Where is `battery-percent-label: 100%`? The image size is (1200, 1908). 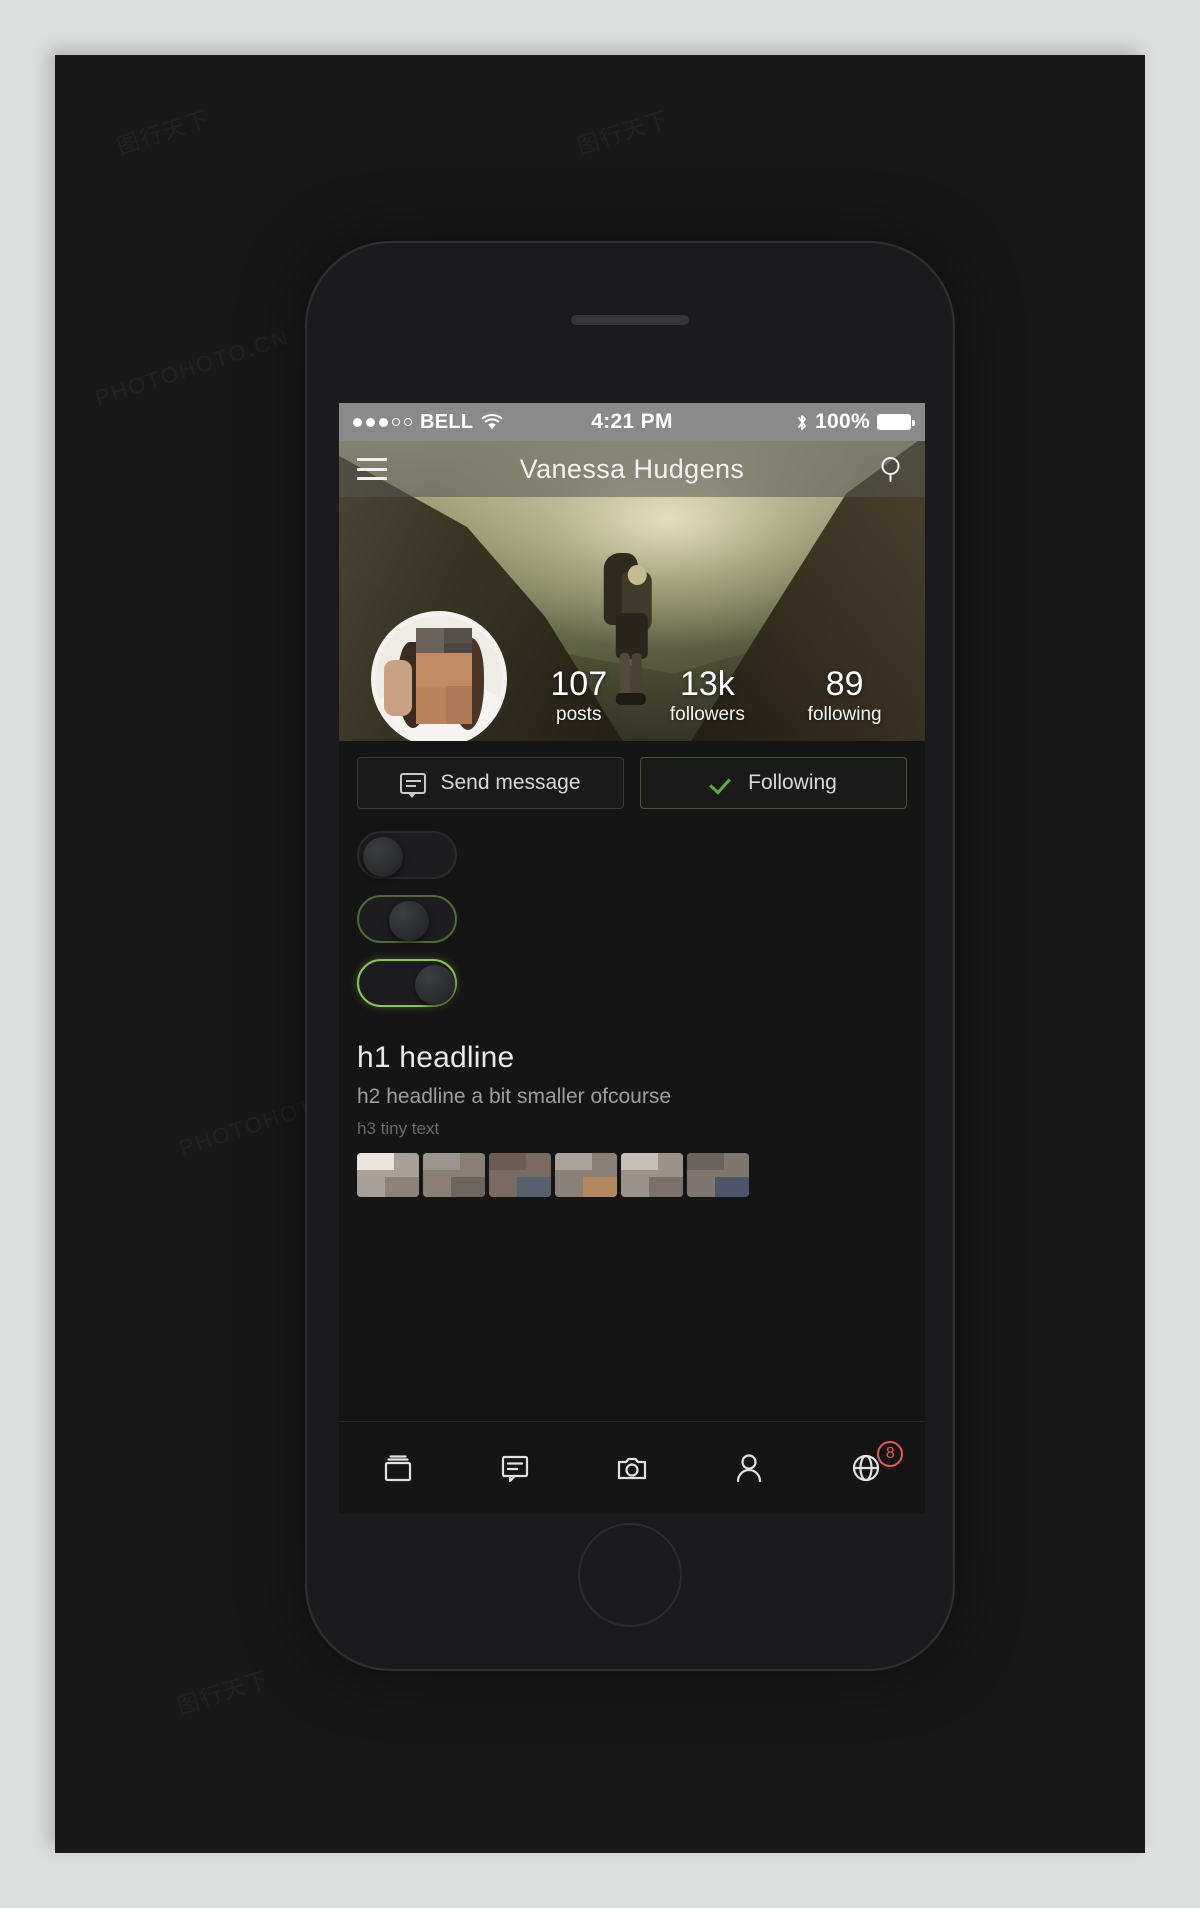
battery-percent-label: 100% is located at coordinates (842, 421).